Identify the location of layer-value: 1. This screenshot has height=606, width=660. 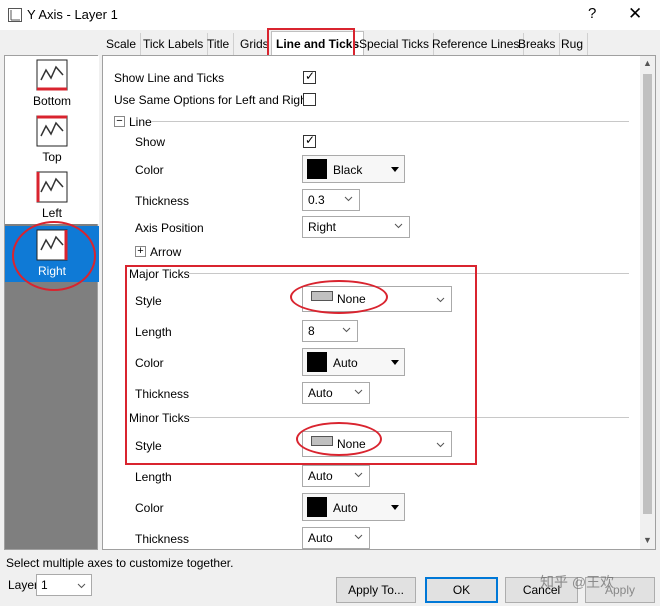
(44, 585).